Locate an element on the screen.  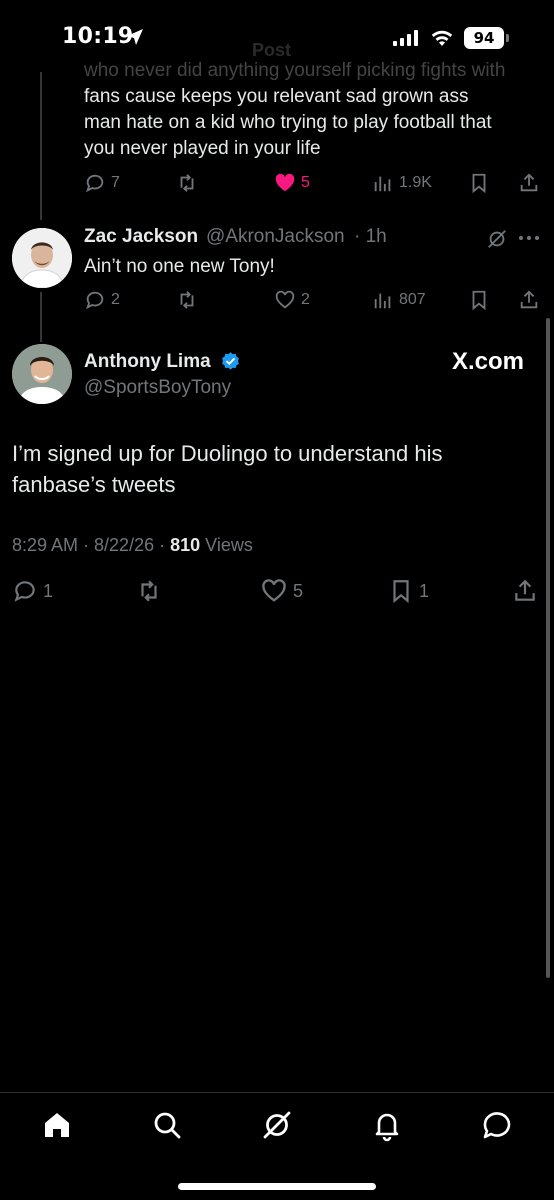
main-author-name: Anthony Lima is located at coordinates (147, 362).